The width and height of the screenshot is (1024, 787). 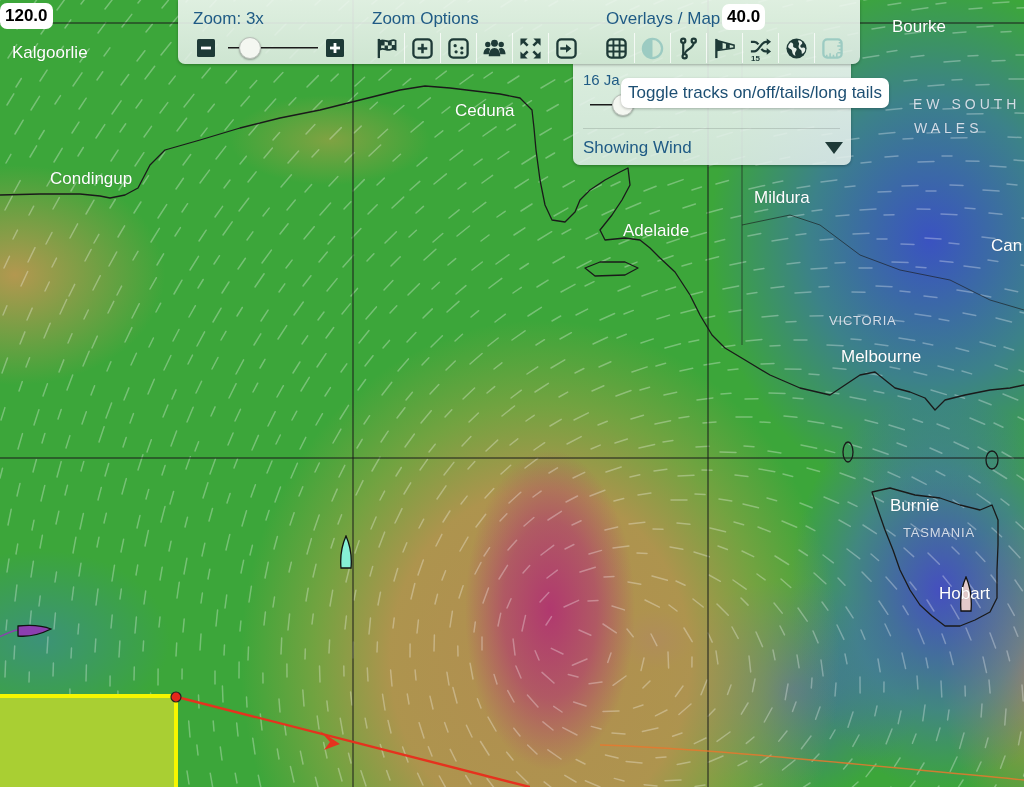 I want to click on region-label: WALES, so click(x=948, y=128).